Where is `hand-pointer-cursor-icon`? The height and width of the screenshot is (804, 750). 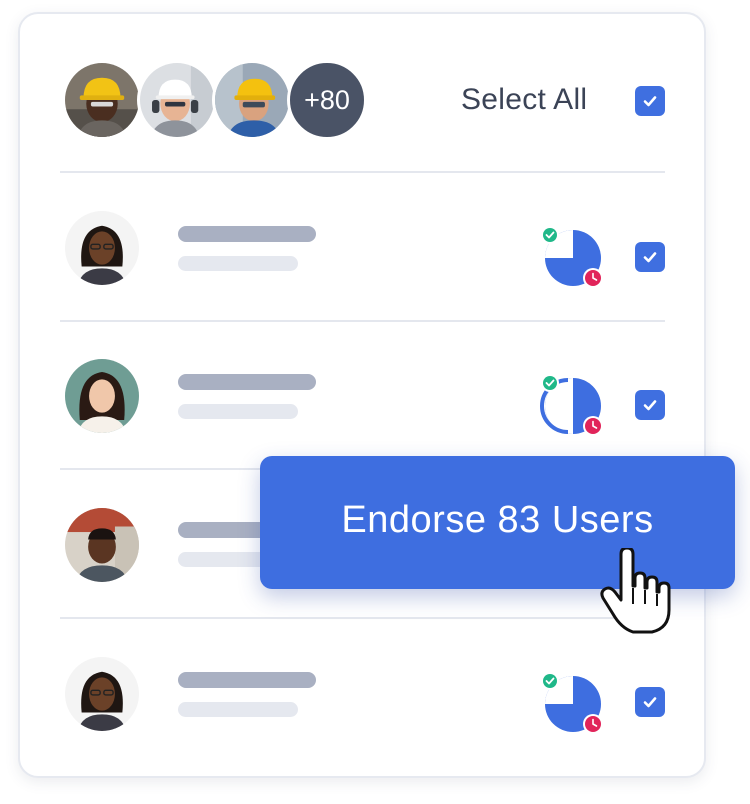 hand-pointer-cursor-icon is located at coordinates (635, 591).